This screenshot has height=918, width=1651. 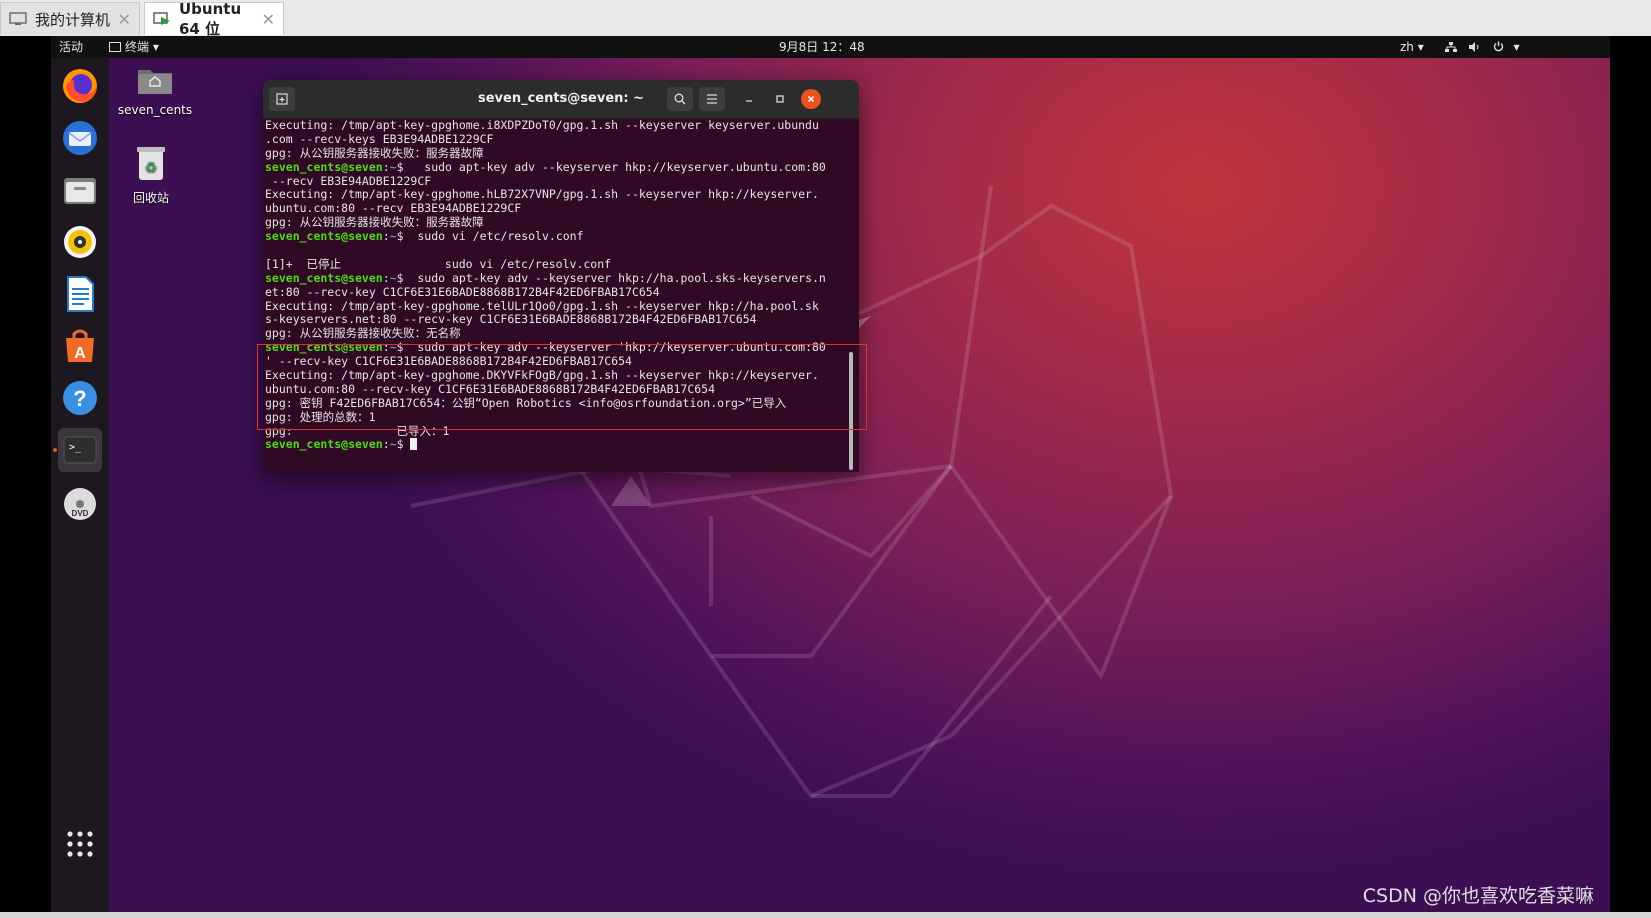 I want to click on vm-play-icon, so click(x=162, y=19).